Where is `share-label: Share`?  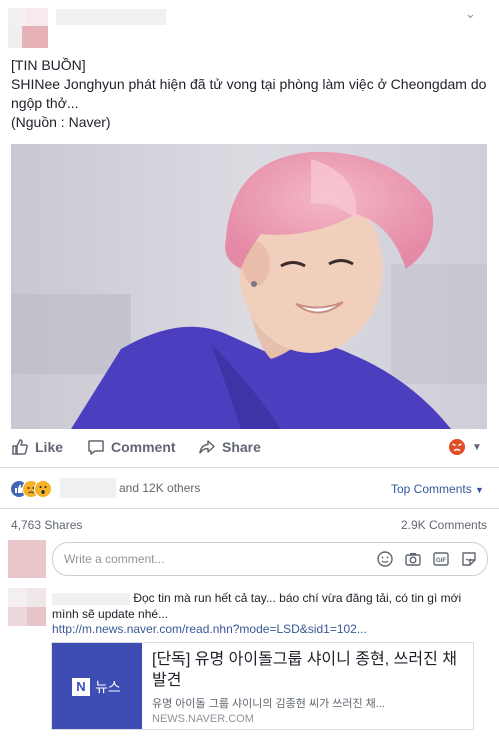 share-label: Share is located at coordinates (241, 447).